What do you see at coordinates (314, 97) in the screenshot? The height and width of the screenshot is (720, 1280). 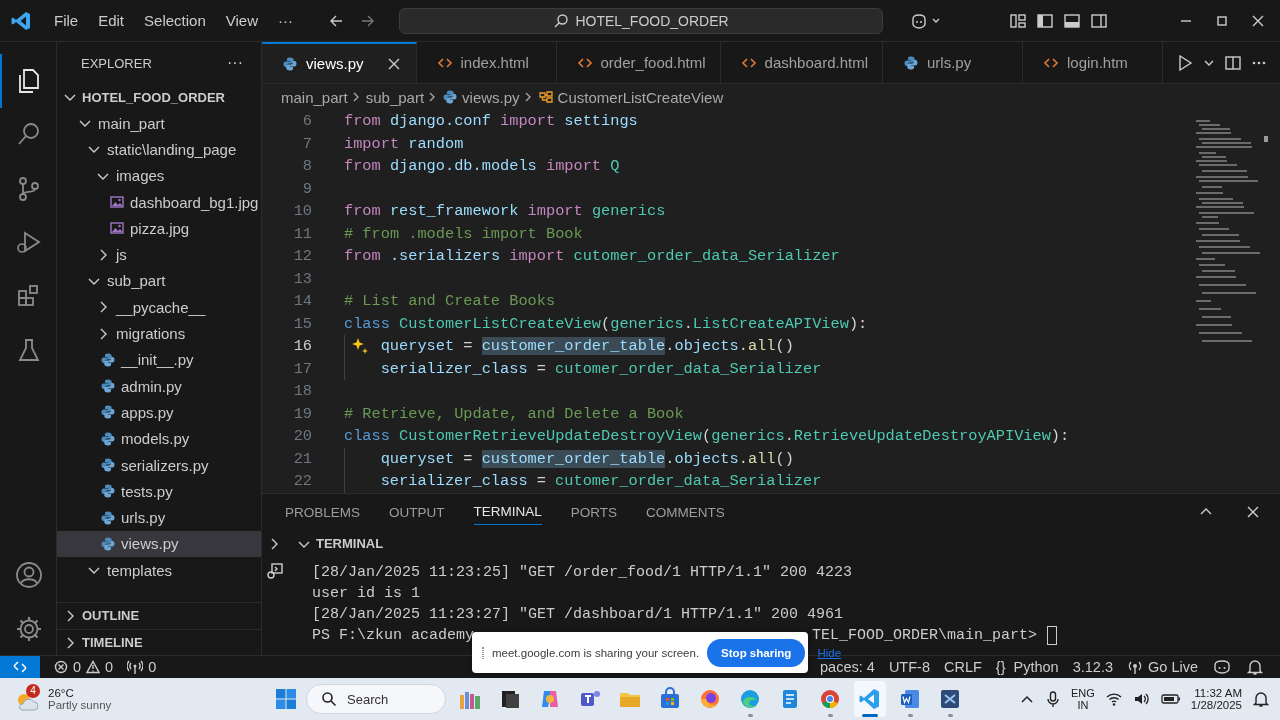 I see `breadcrumb-item: main_part` at bounding box center [314, 97].